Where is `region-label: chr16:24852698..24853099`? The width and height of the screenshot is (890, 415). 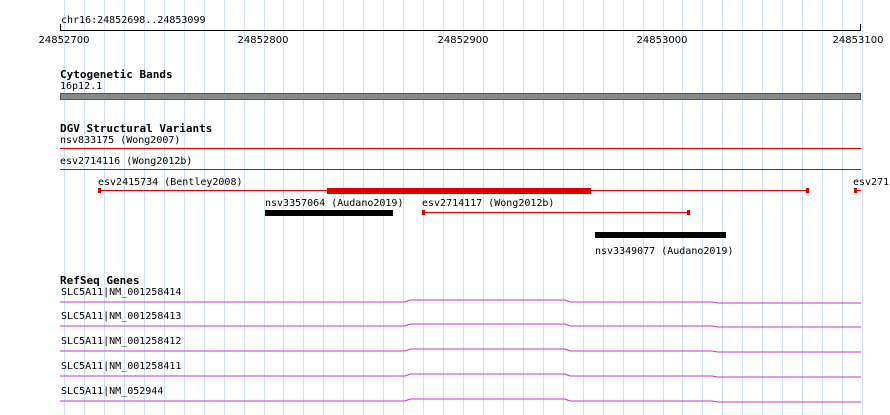
region-label: chr16:24852698..24853099 is located at coordinates (133, 20).